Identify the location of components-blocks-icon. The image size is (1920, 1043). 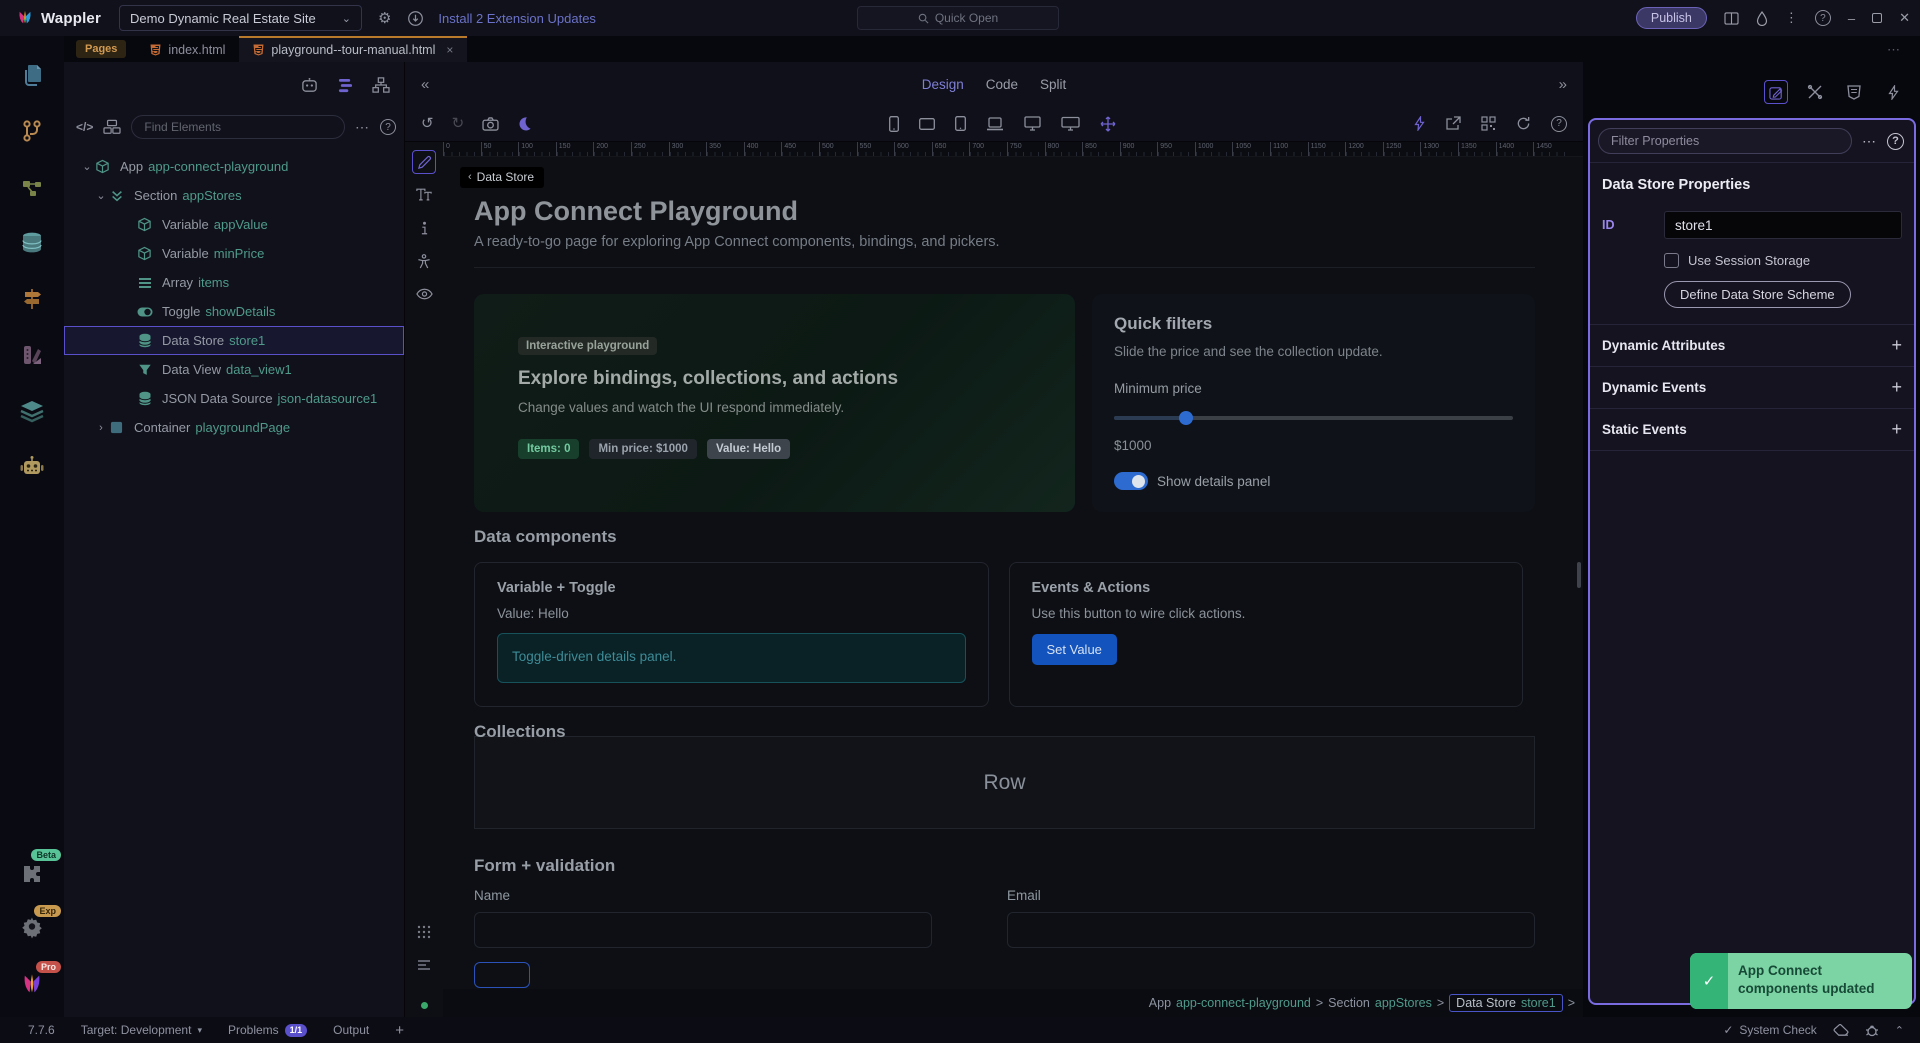
(112, 127).